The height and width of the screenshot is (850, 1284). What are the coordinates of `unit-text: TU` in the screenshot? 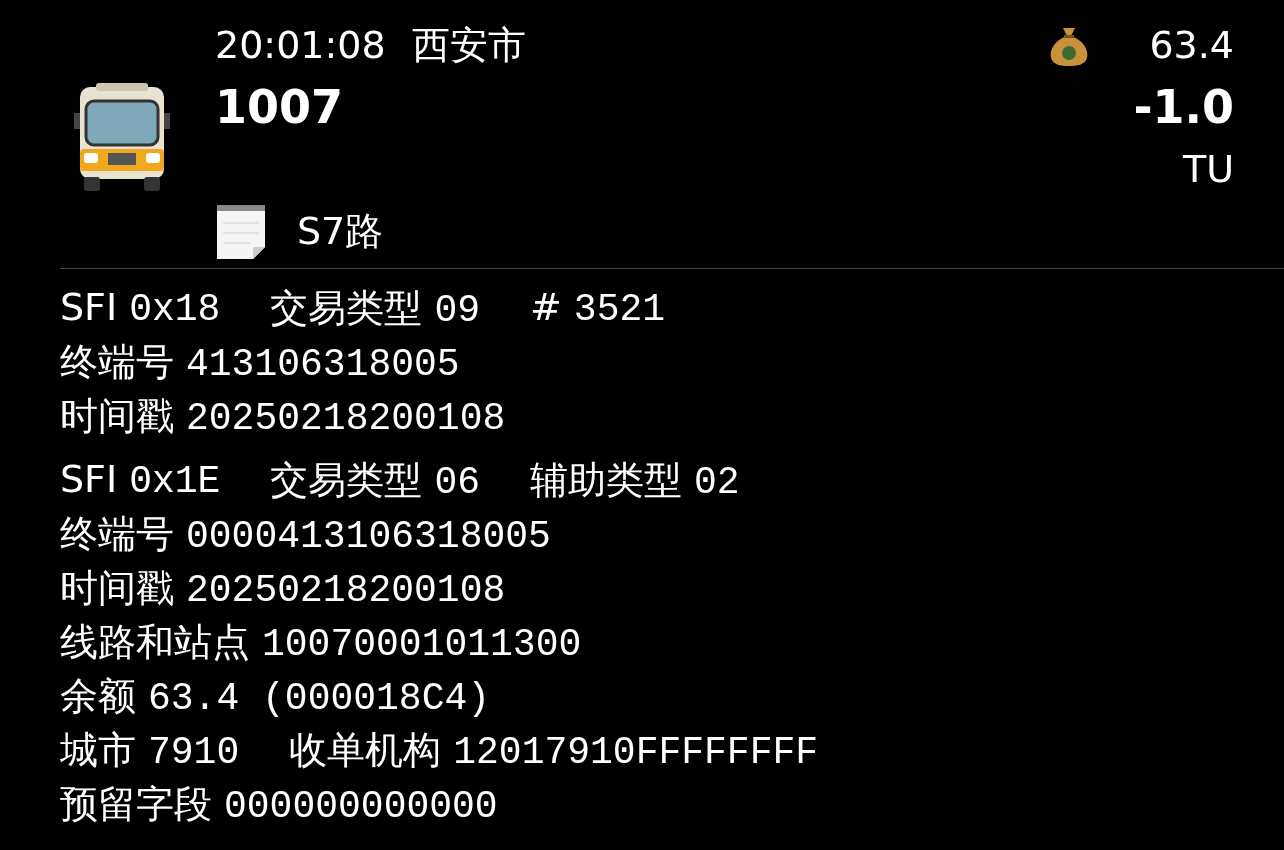 It's located at (1208, 169).